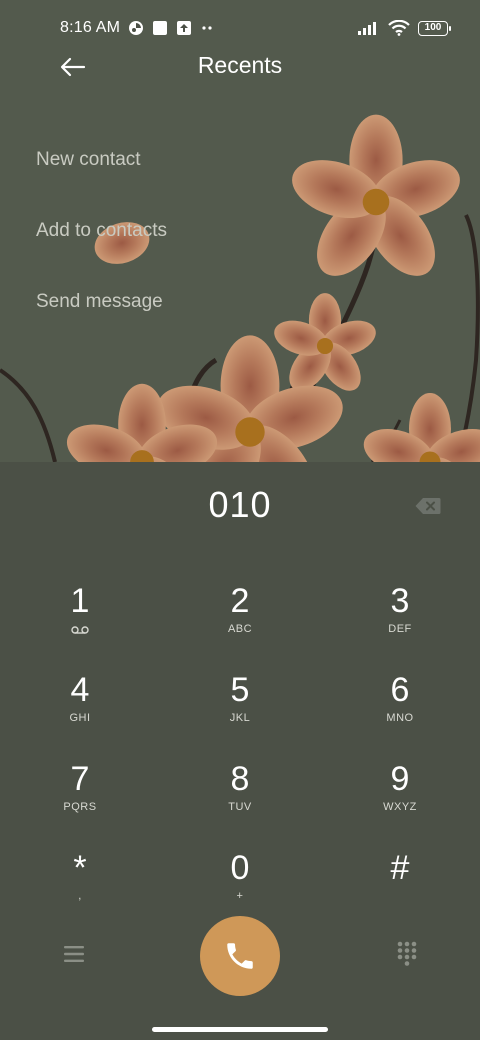 This screenshot has width=480, height=1040. I want to click on menu-icon, so click(74, 954).